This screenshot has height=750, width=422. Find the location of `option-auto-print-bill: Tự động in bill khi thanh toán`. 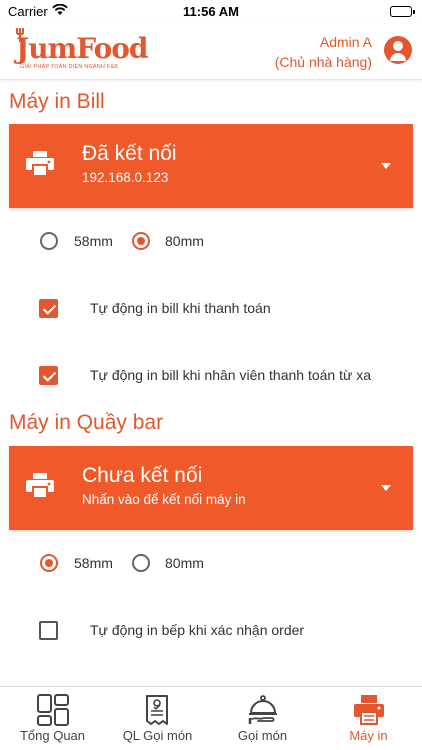

option-auto-print-bill: Tự động in bill khi thanh toán is located at coordinates (229, 309).